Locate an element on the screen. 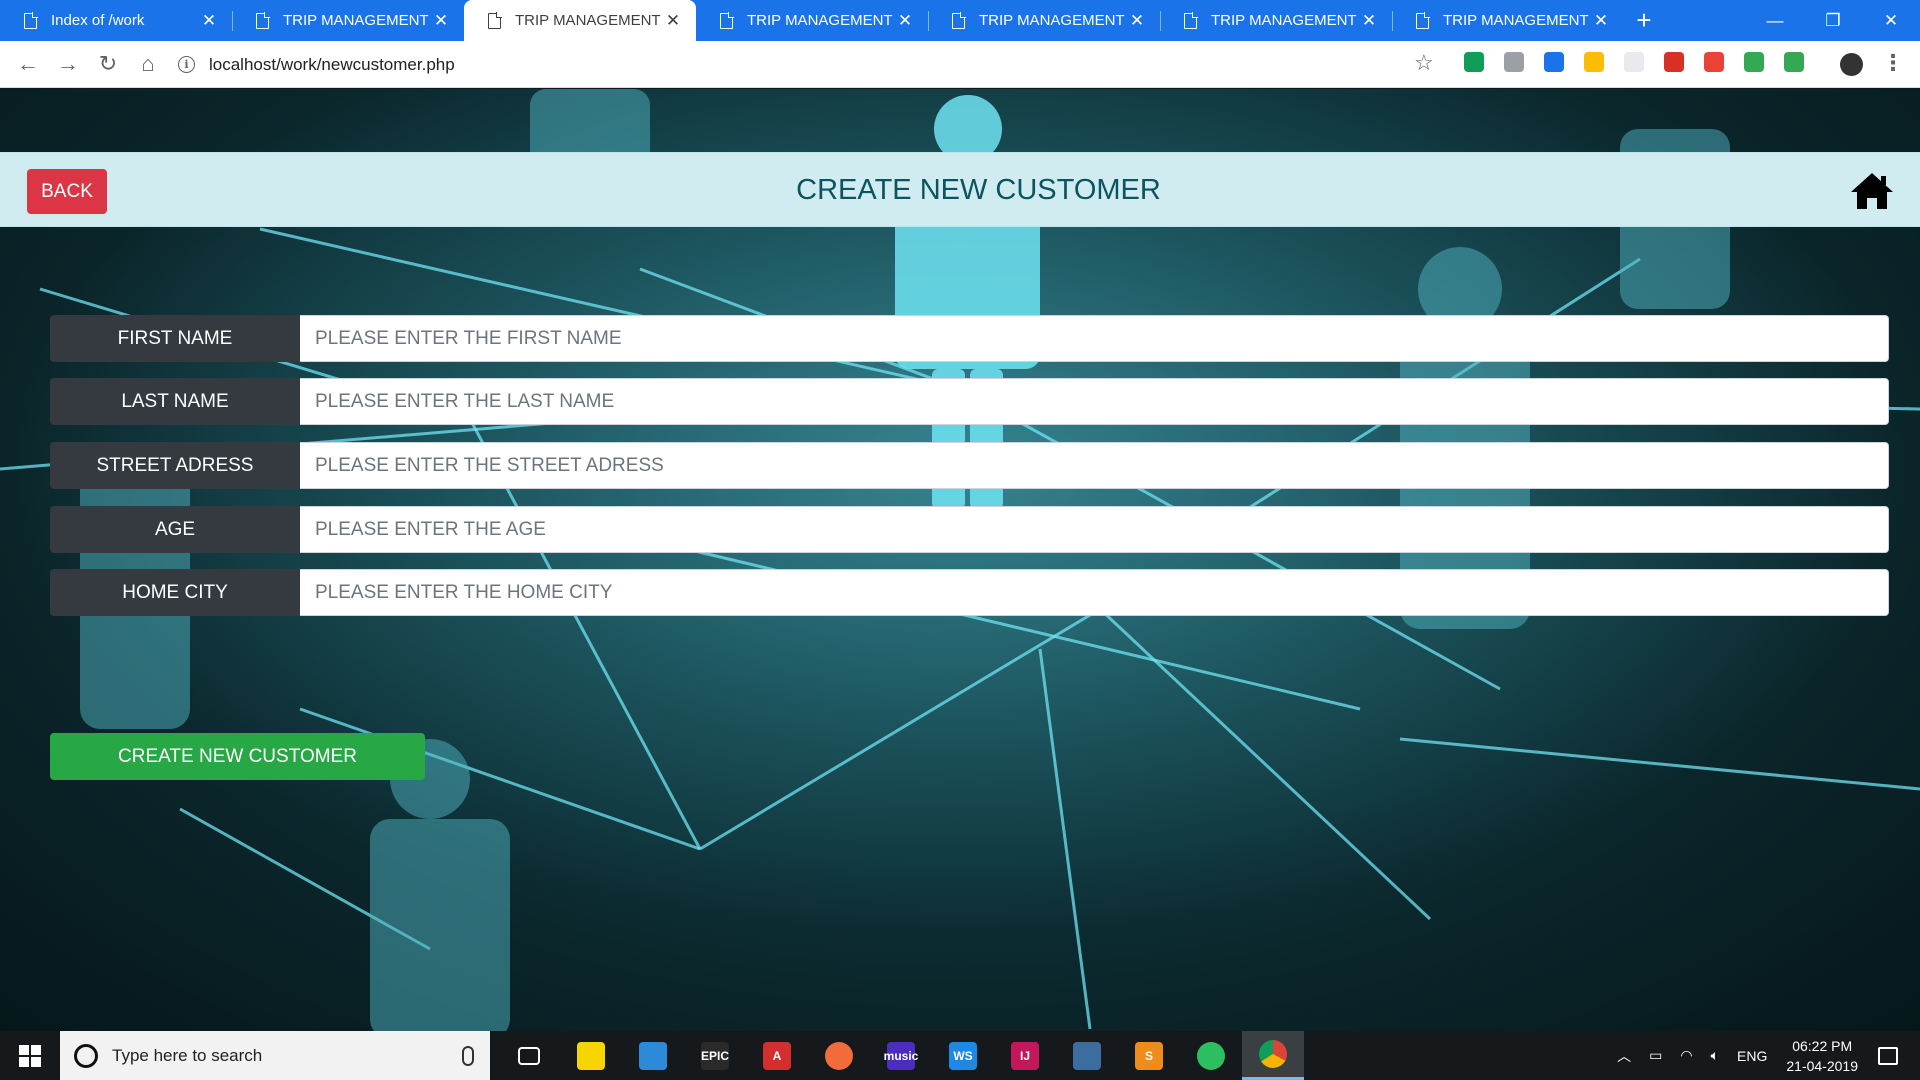  info-icon: i is located at coordinates (186, 64).